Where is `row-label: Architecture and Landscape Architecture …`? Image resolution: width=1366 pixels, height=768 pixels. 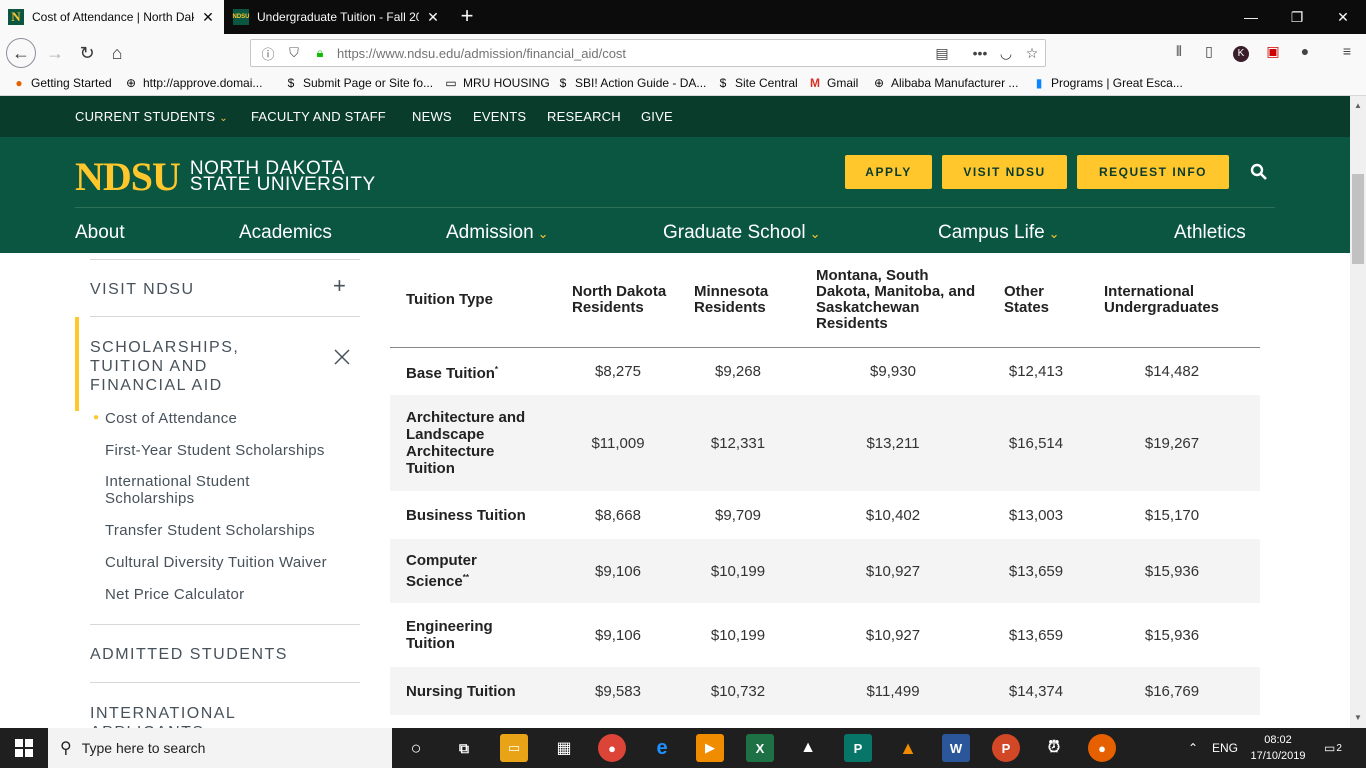 row-label: Architecture and Landscape Architecture … is located at coordinates (466, 443).